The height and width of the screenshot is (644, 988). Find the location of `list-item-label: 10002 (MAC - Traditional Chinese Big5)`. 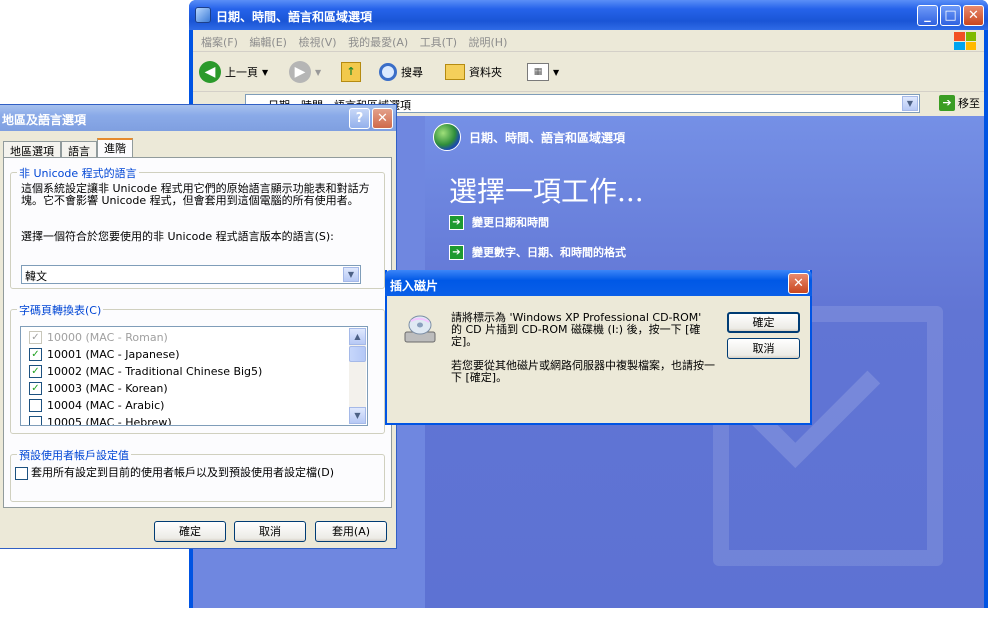

list-item-label: 10002 (MAC - Traditional Chinese Big5) is located at coordinates (155, 371).